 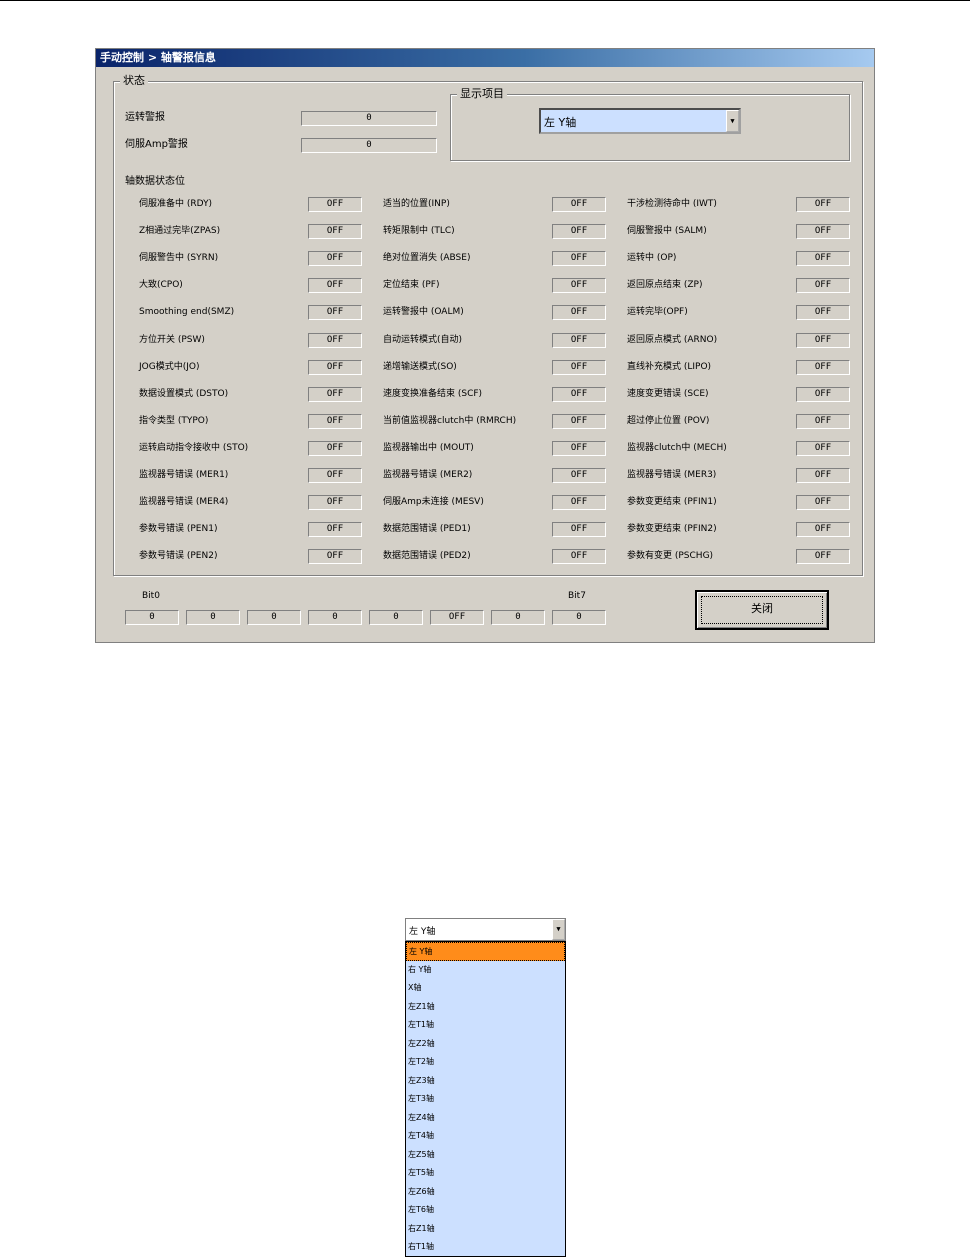 What do you see at coordinates (485, 929) in the screenshot?
I see `axis-select-expanded: 左 Y轴 ▼` at bounding box center [485, 929].